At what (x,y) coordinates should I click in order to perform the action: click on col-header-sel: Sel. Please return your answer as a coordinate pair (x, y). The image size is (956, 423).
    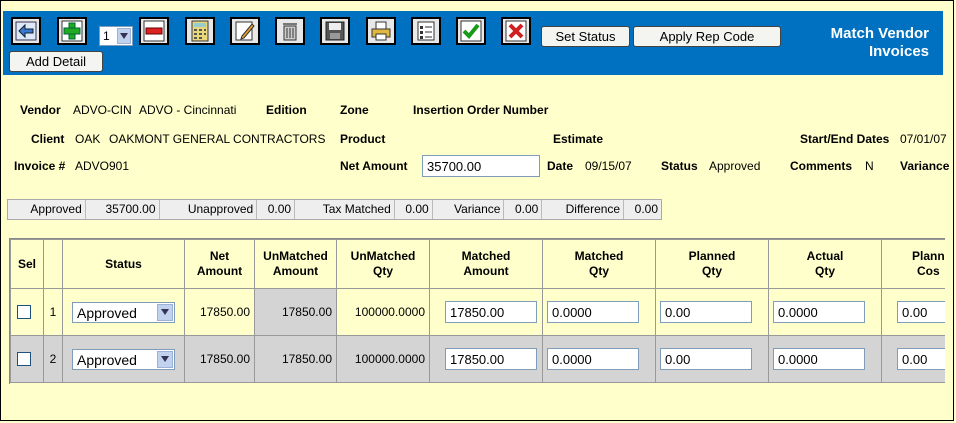
    Looking at the image, I should click on (27, 264).